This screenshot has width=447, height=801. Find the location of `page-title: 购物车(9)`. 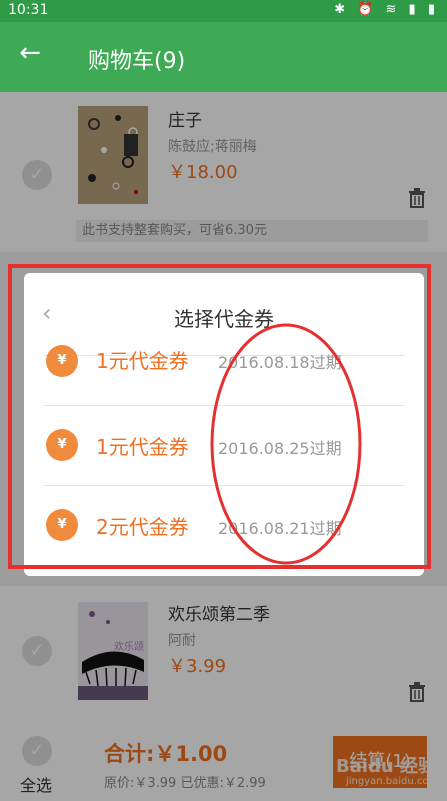

page-title: 购物车(9) is located at coordinates (137, 61).